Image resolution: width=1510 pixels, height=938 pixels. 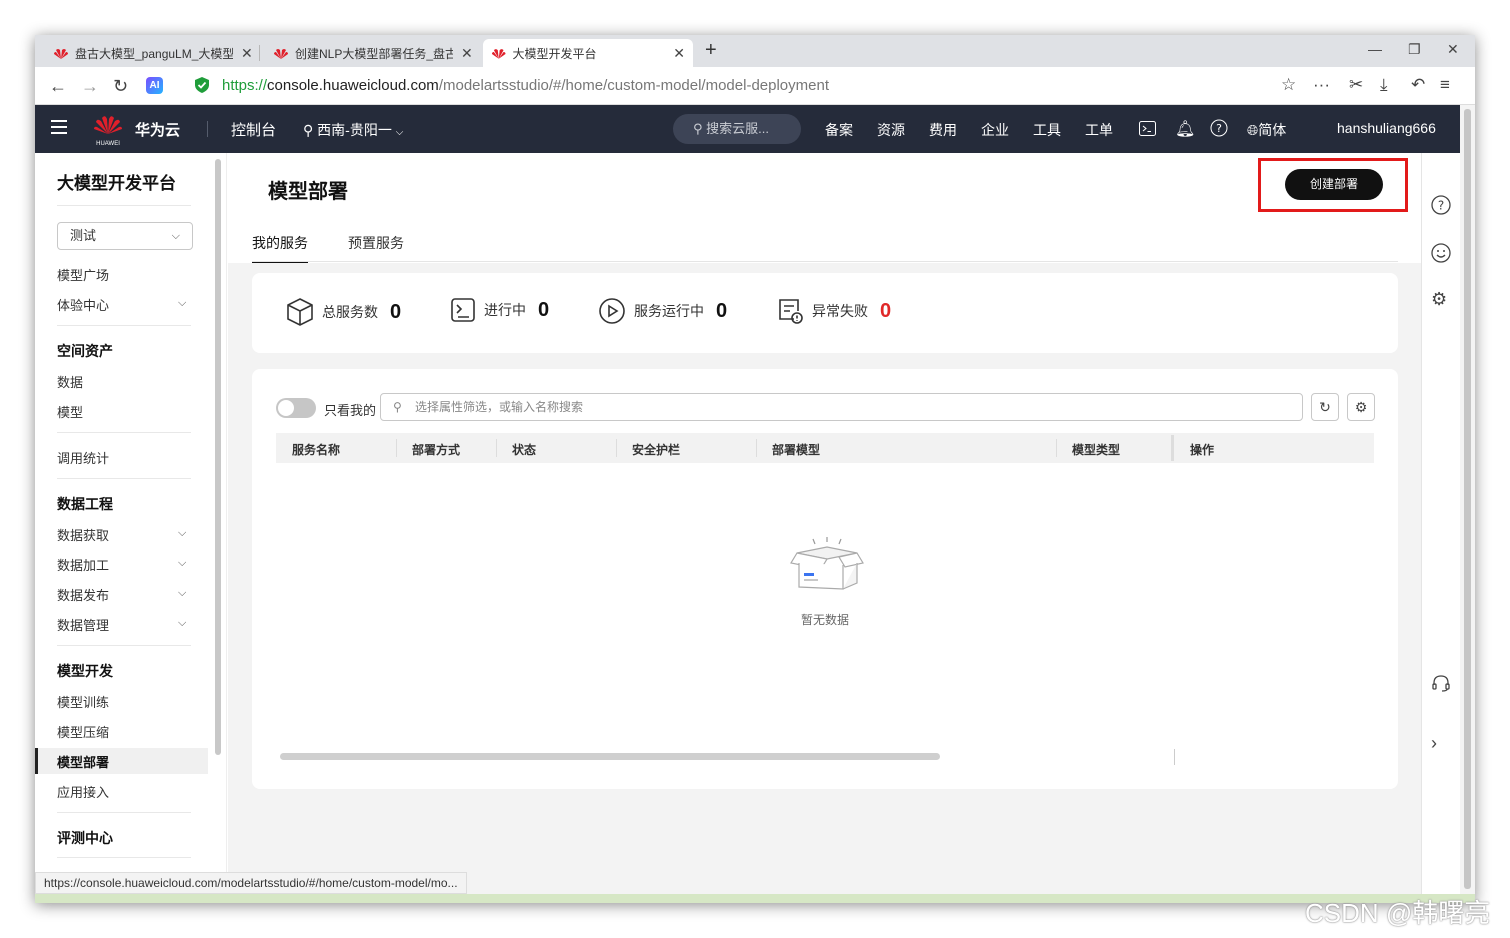 I want to click on stat-value: 0, so click(x=544, y=309).